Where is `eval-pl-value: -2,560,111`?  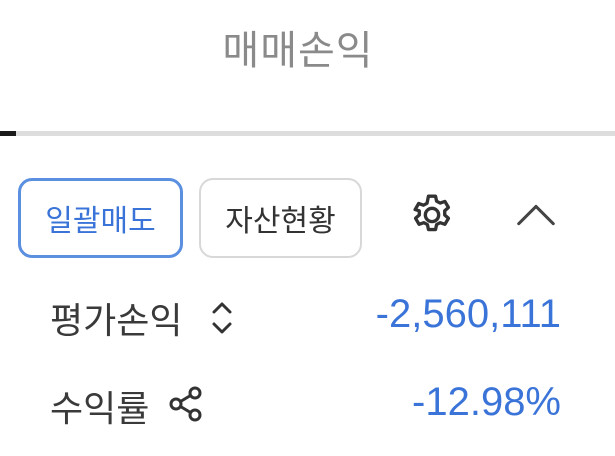 eval-pl-value: -2,560,111 is located at coordinates (468, 314).